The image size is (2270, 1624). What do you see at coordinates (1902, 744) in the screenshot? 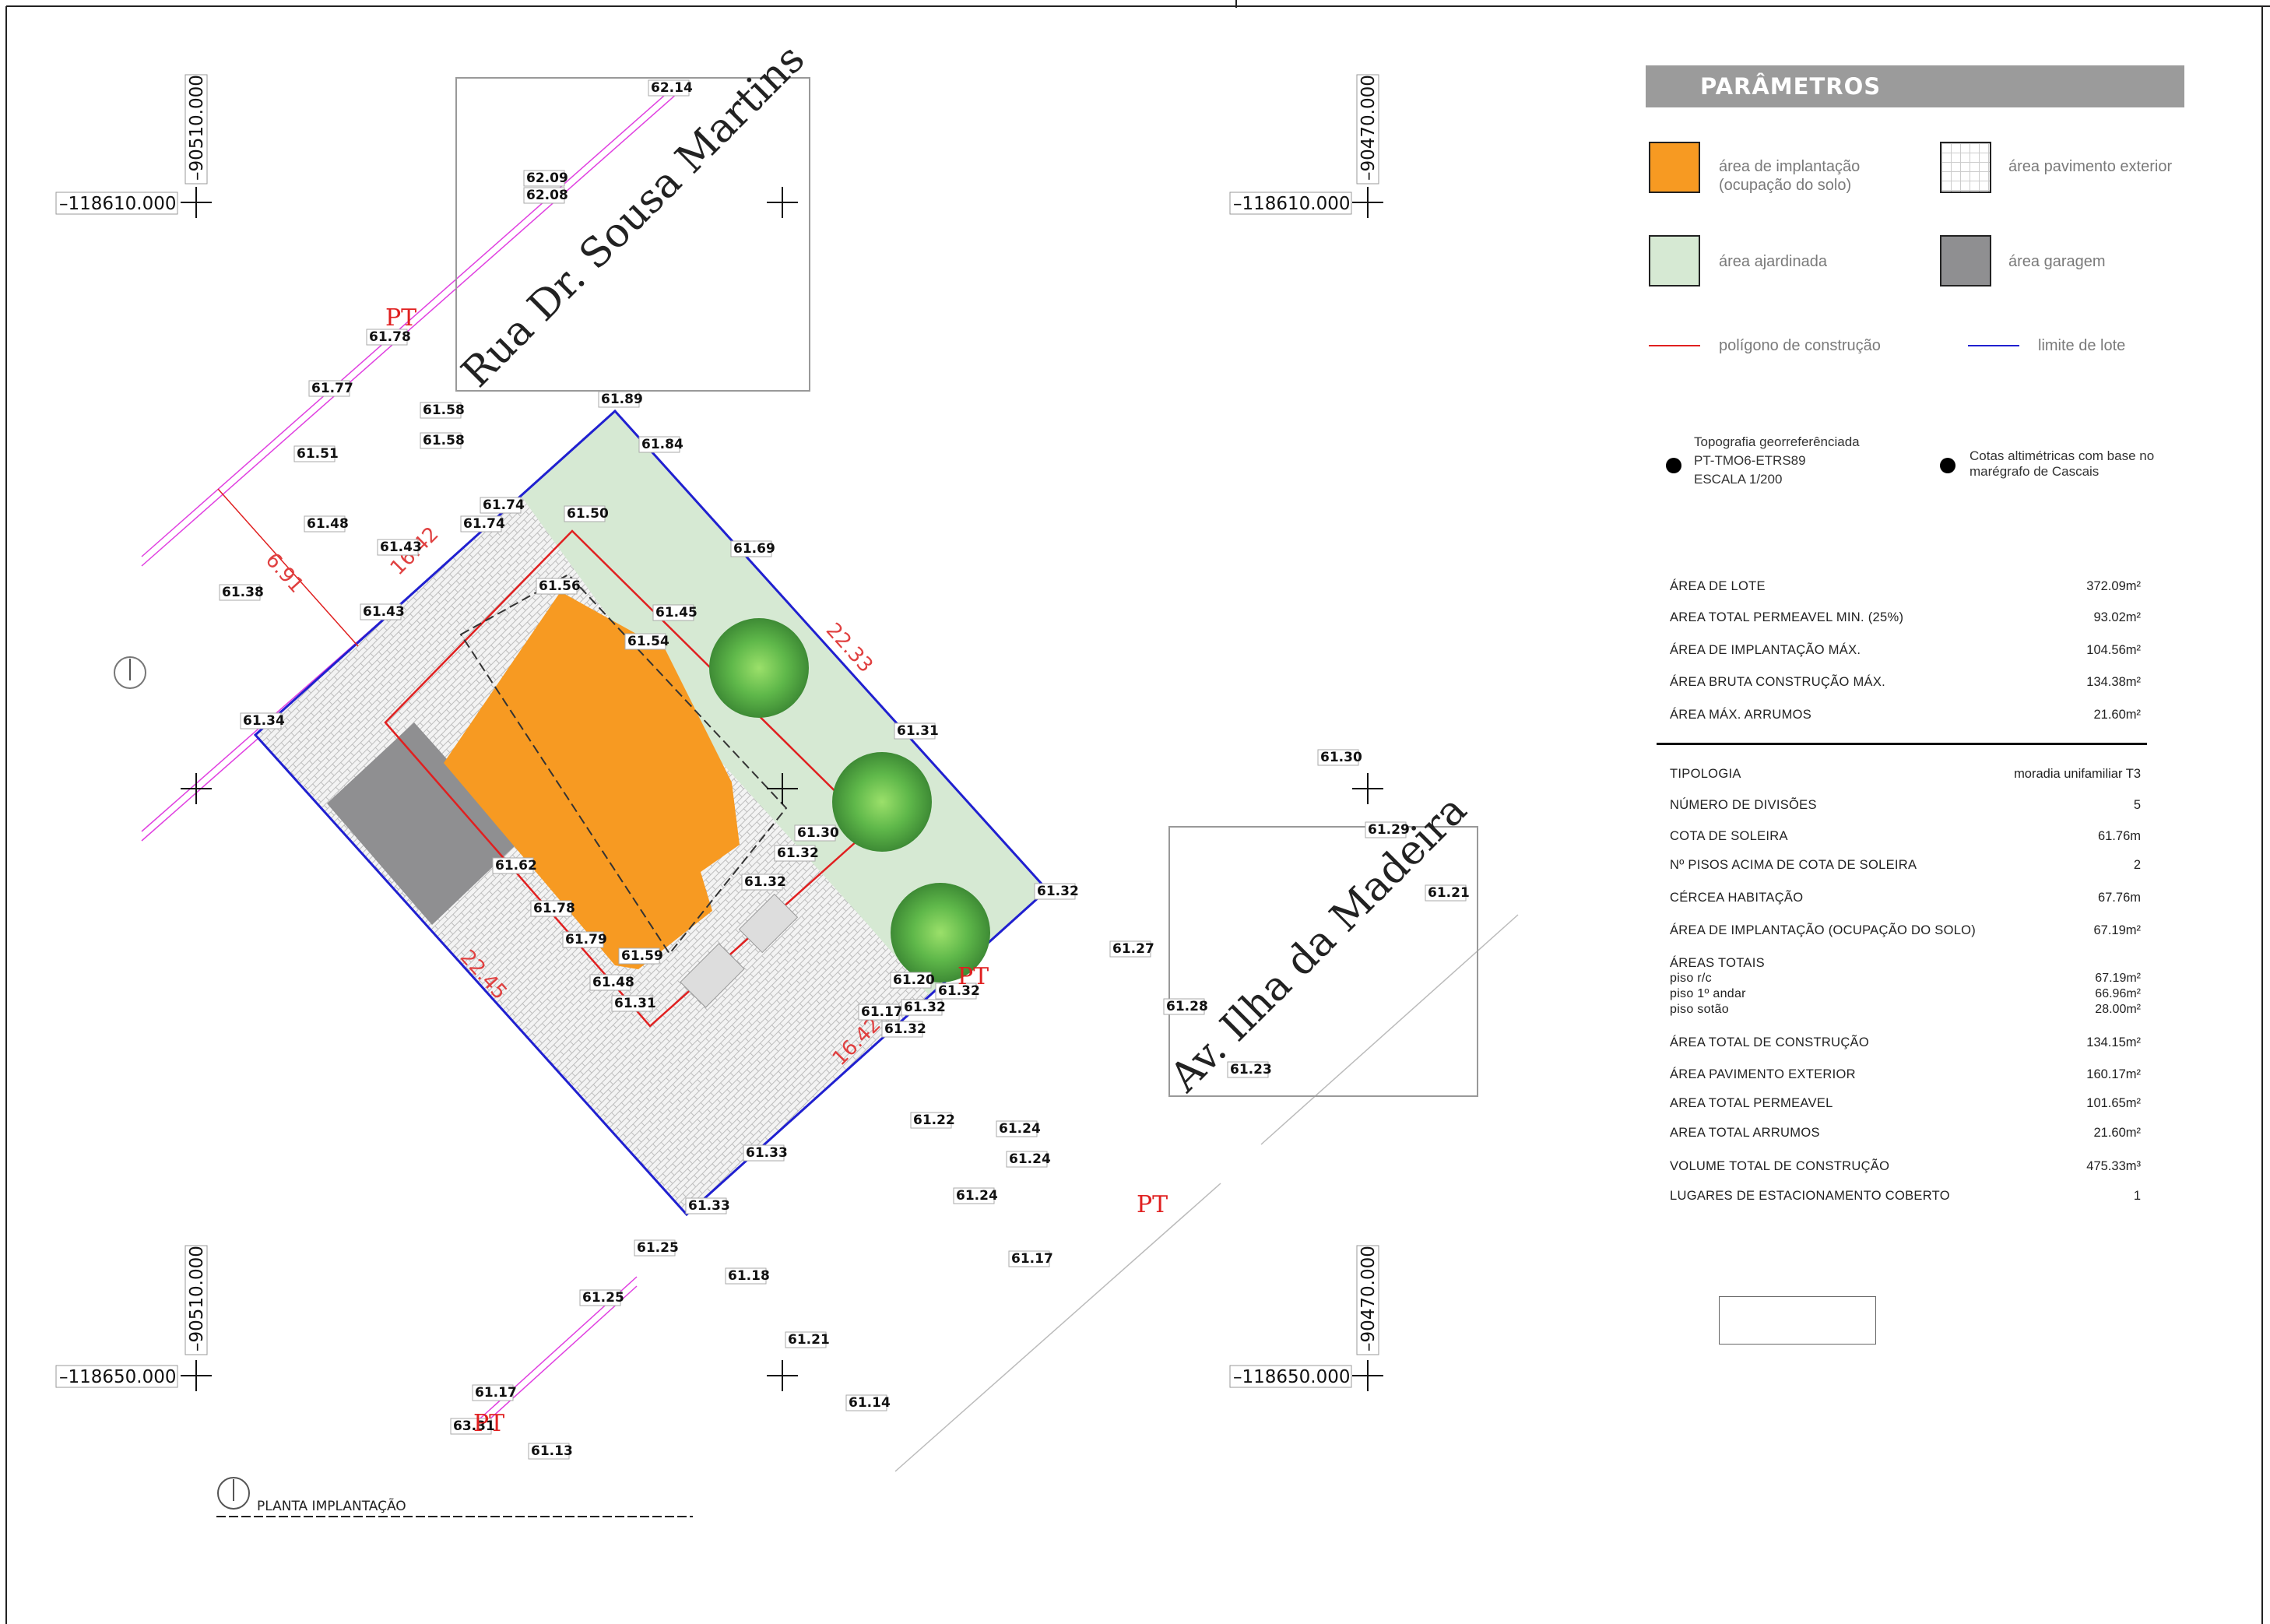
I see `table-separator` at bounding box center [1902, 744].